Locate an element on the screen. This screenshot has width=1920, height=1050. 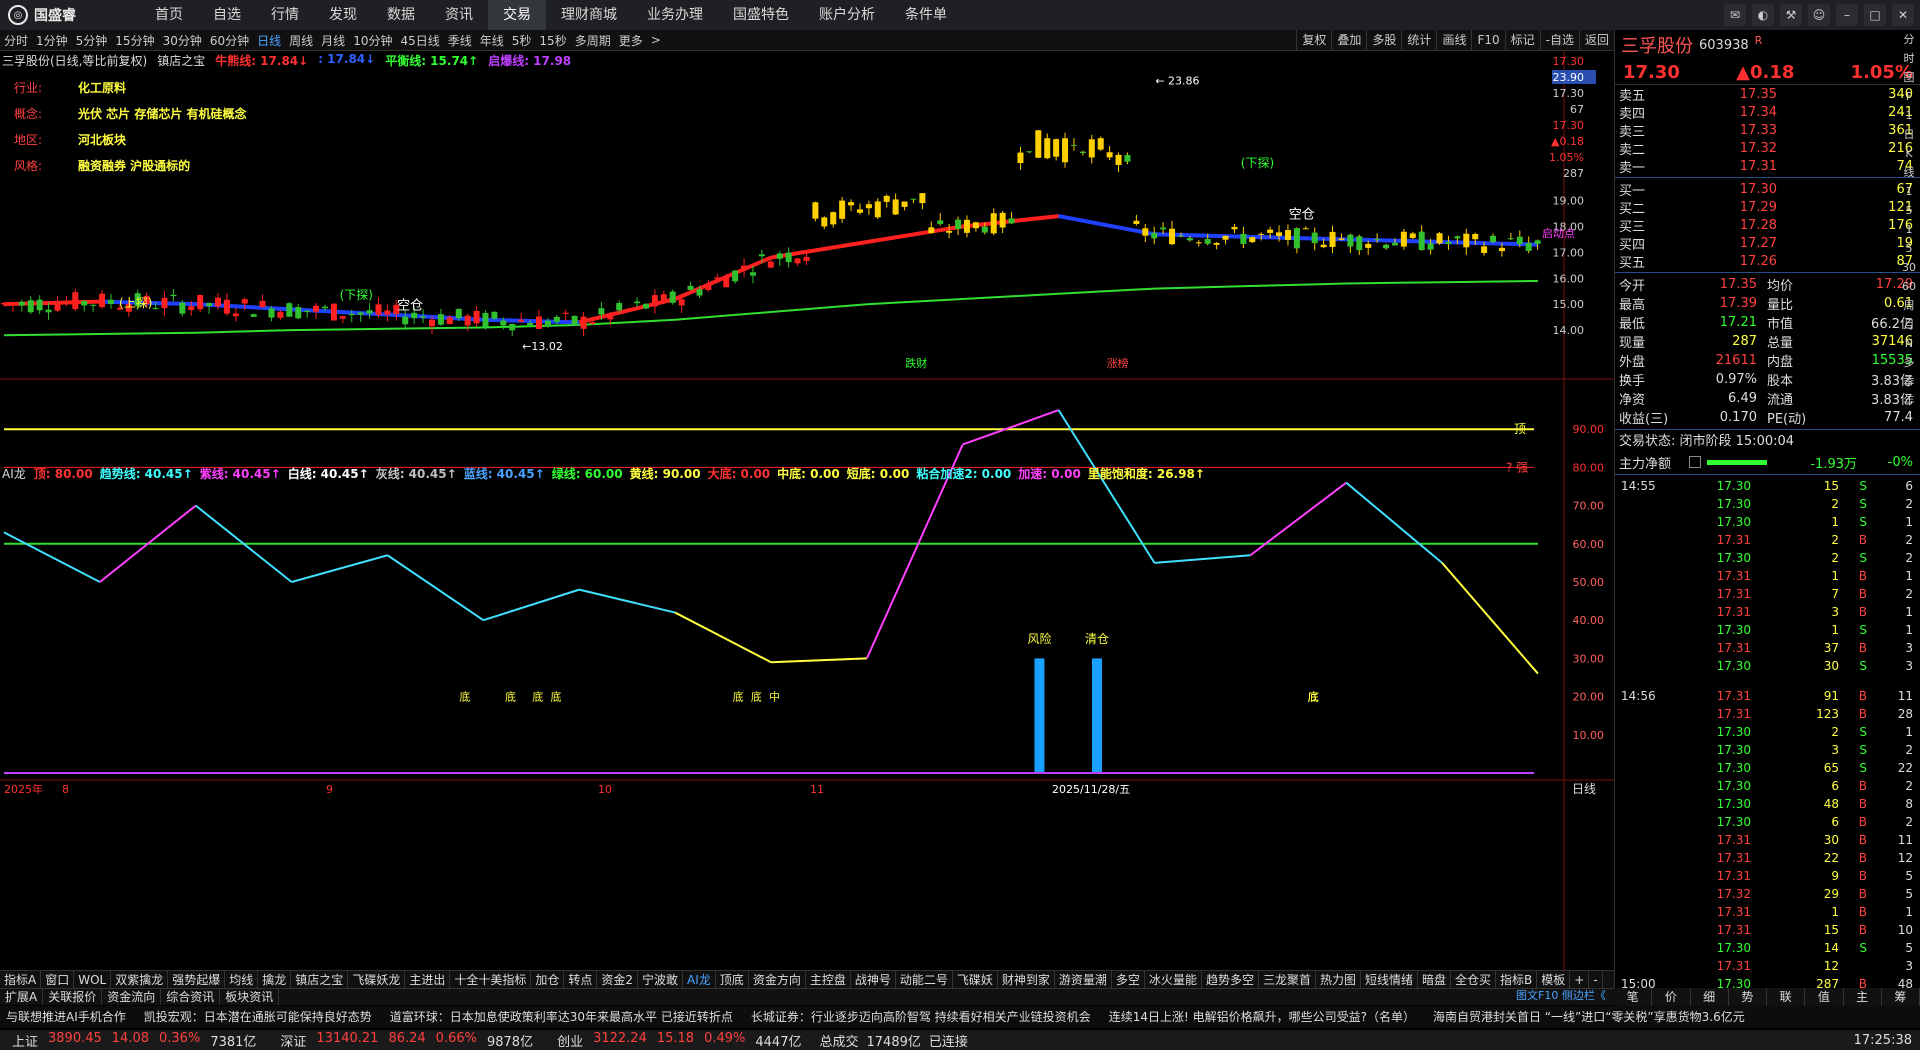
indicator-tab: 财神到家 is located at coordinates (1026, 980).